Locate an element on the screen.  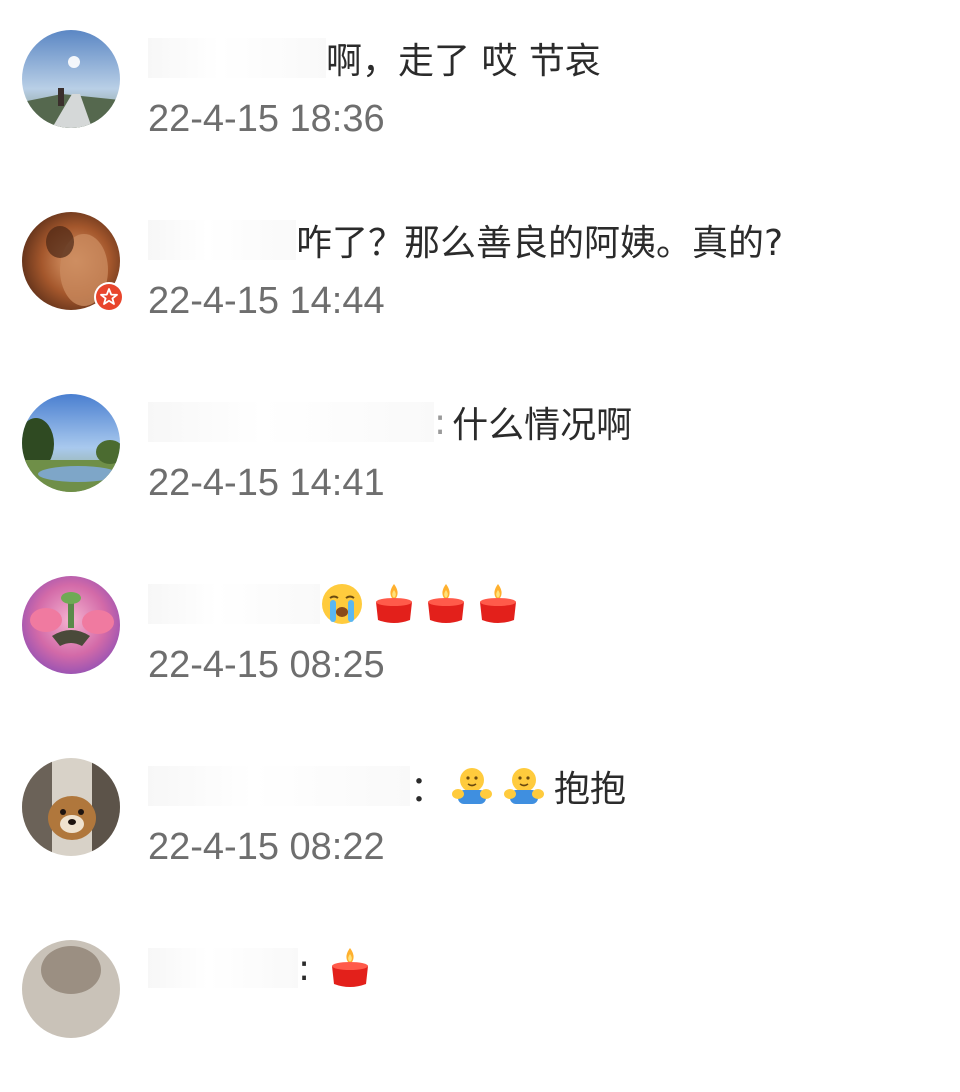
comment-line: 咋了？那么善良的阿姨。真的? is located at coordinates (465, 240).